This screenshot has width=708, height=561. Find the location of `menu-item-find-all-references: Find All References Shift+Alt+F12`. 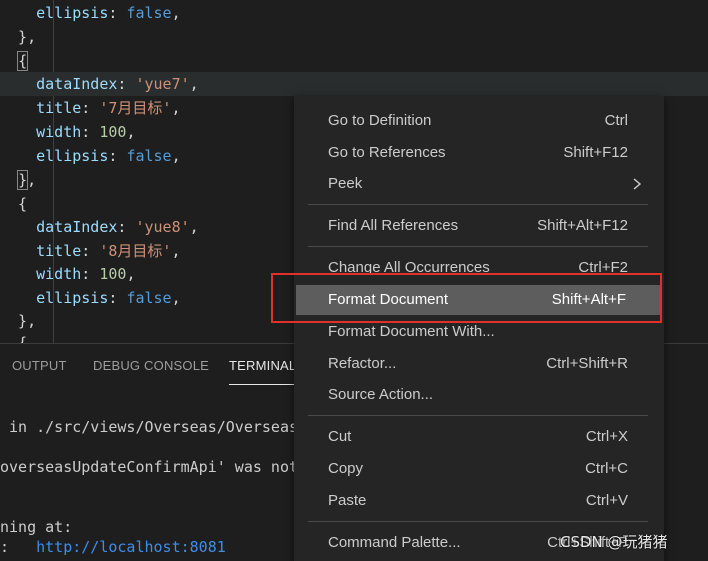

menu-item-find-all-references: Find All References Shift+Alt+F12 is located at coordinates (479, 226).